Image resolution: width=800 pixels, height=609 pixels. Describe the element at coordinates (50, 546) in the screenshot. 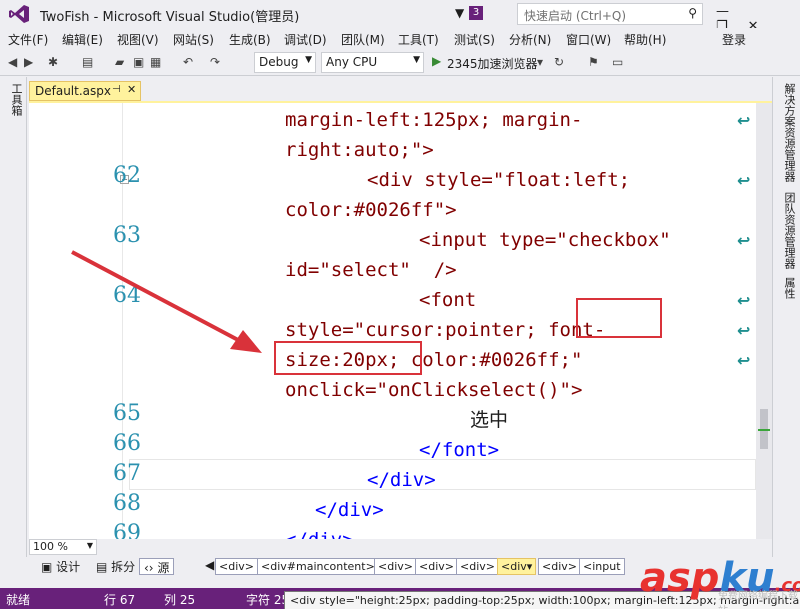

I see `zoom-value: 100 %` at that location.